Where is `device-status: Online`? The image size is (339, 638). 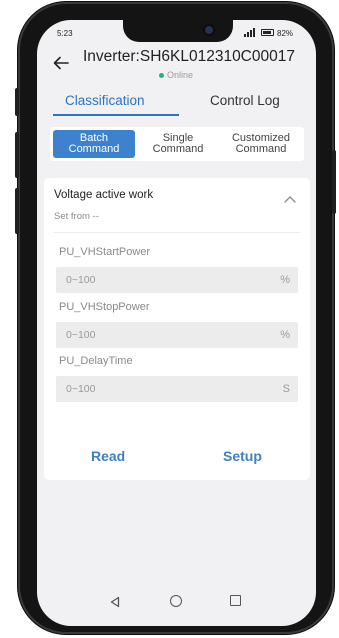 device-status: Online is located at coordinates (176, 75).